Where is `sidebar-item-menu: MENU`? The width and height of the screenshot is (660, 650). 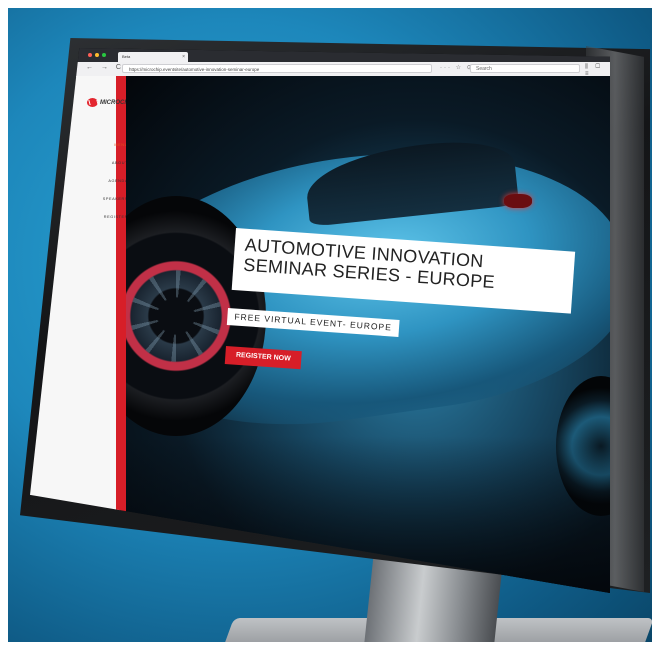 sidebar-item-menu: MENU is located at coordinates (109, 149).